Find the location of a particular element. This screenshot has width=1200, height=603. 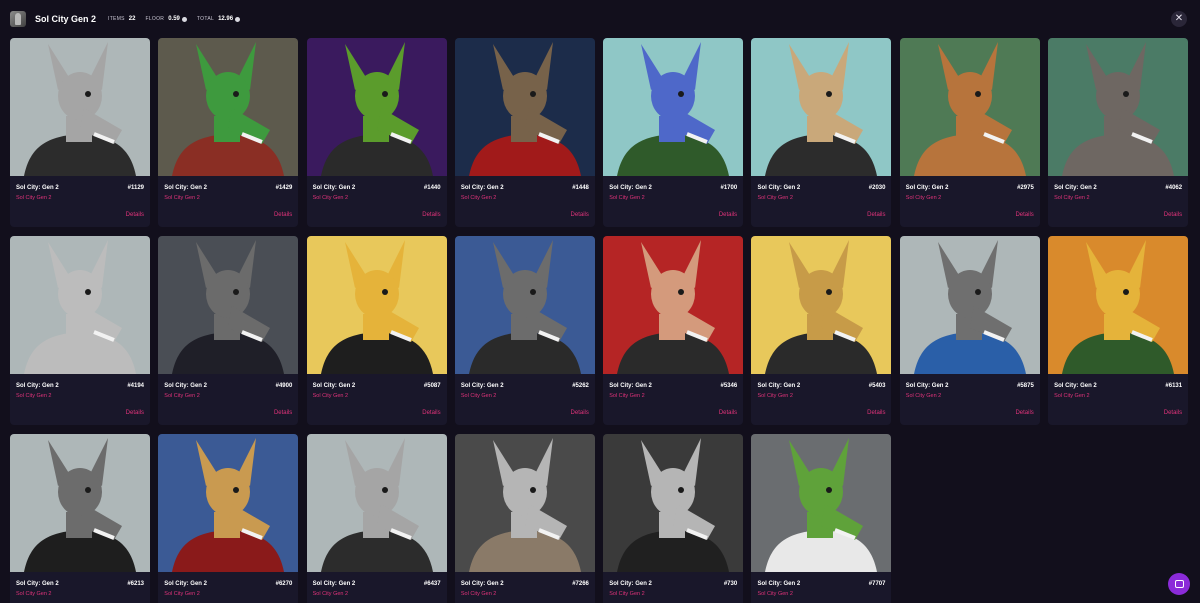

total-label: TOTAL is located at coordinates (205, 19).